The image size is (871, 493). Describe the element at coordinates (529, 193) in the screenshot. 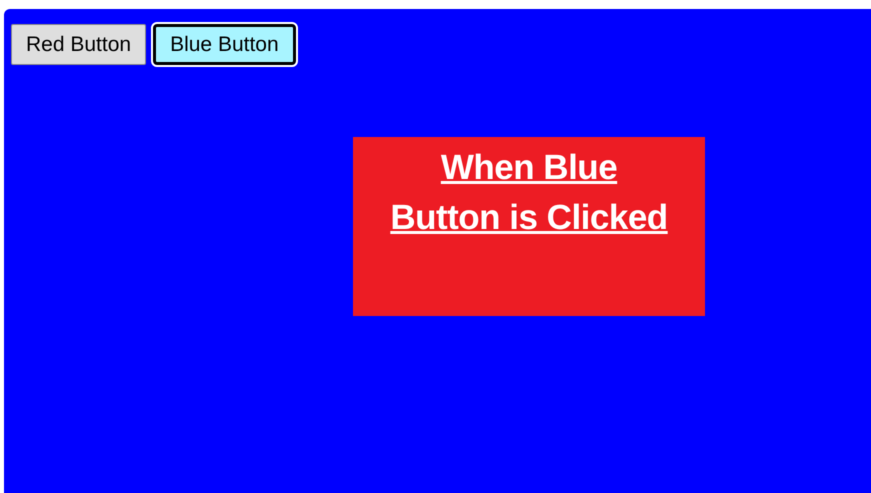

I see `panel-heading: When Blue Button is Clicked` at that location.